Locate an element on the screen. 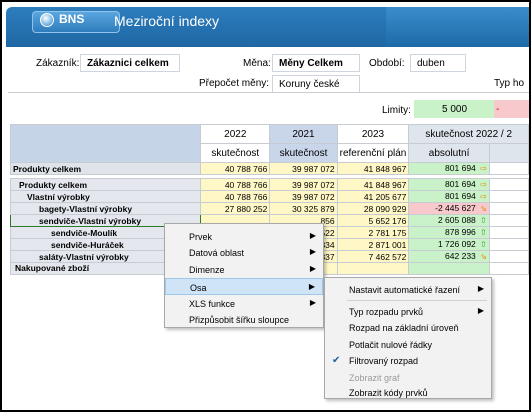  row-label: Vlastní výrobky is located at coordinates (105, 196).